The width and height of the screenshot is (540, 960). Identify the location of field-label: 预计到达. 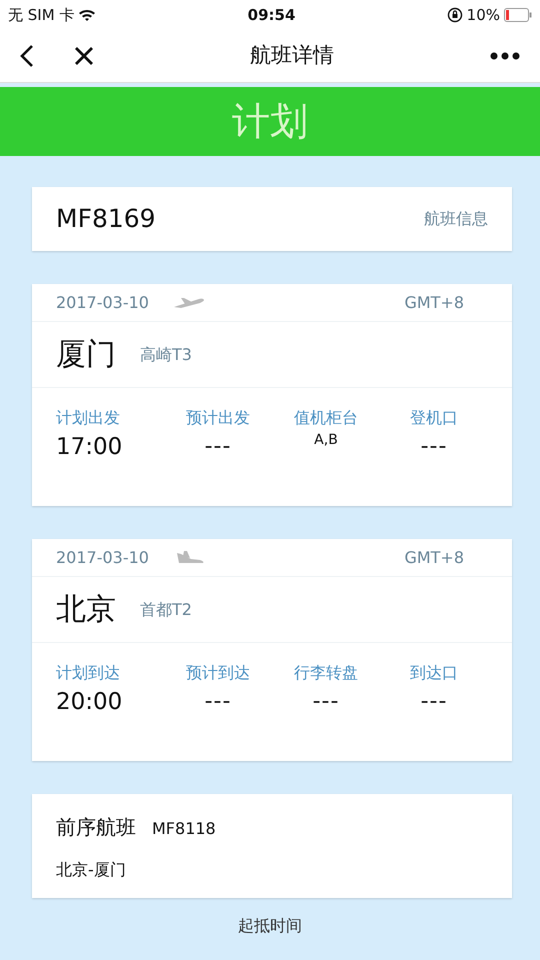
(218, 673).